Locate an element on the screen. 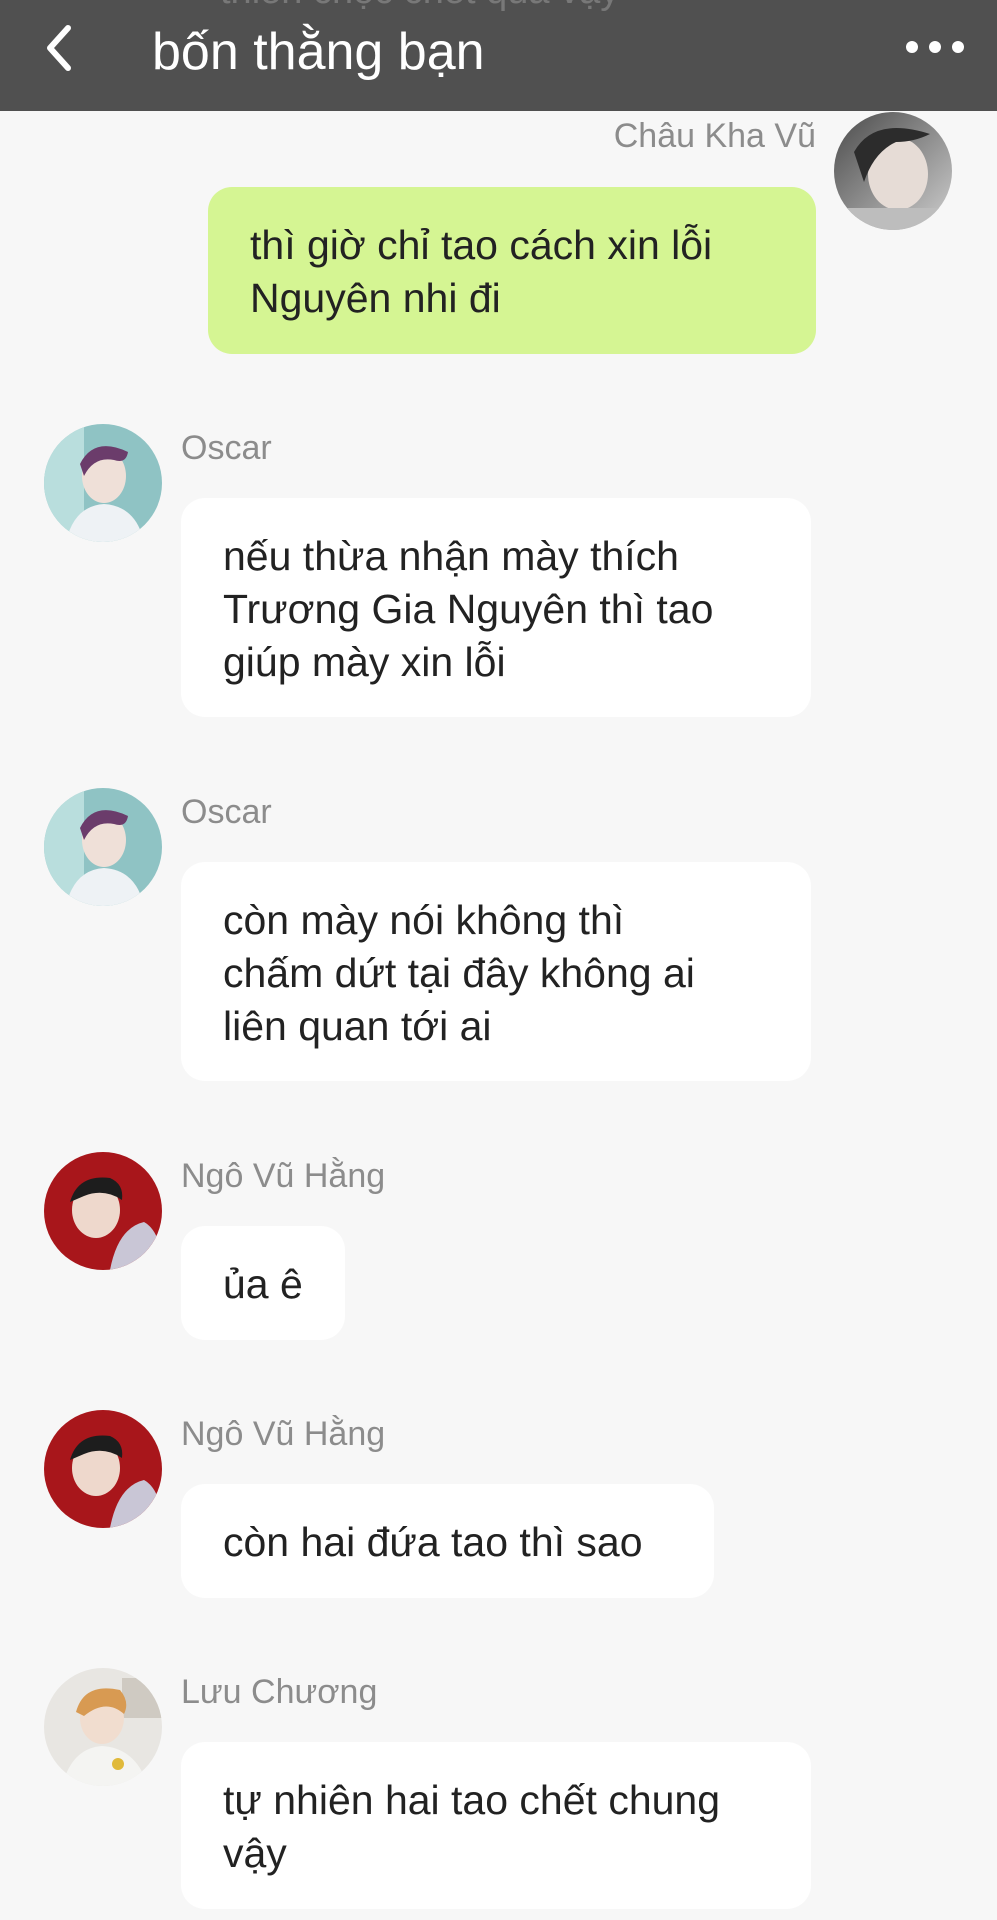 Image resolution: width=997 pixels, height=1920 pixels. message-line: còn mày nói không thì is located at coordinates (424, 920).